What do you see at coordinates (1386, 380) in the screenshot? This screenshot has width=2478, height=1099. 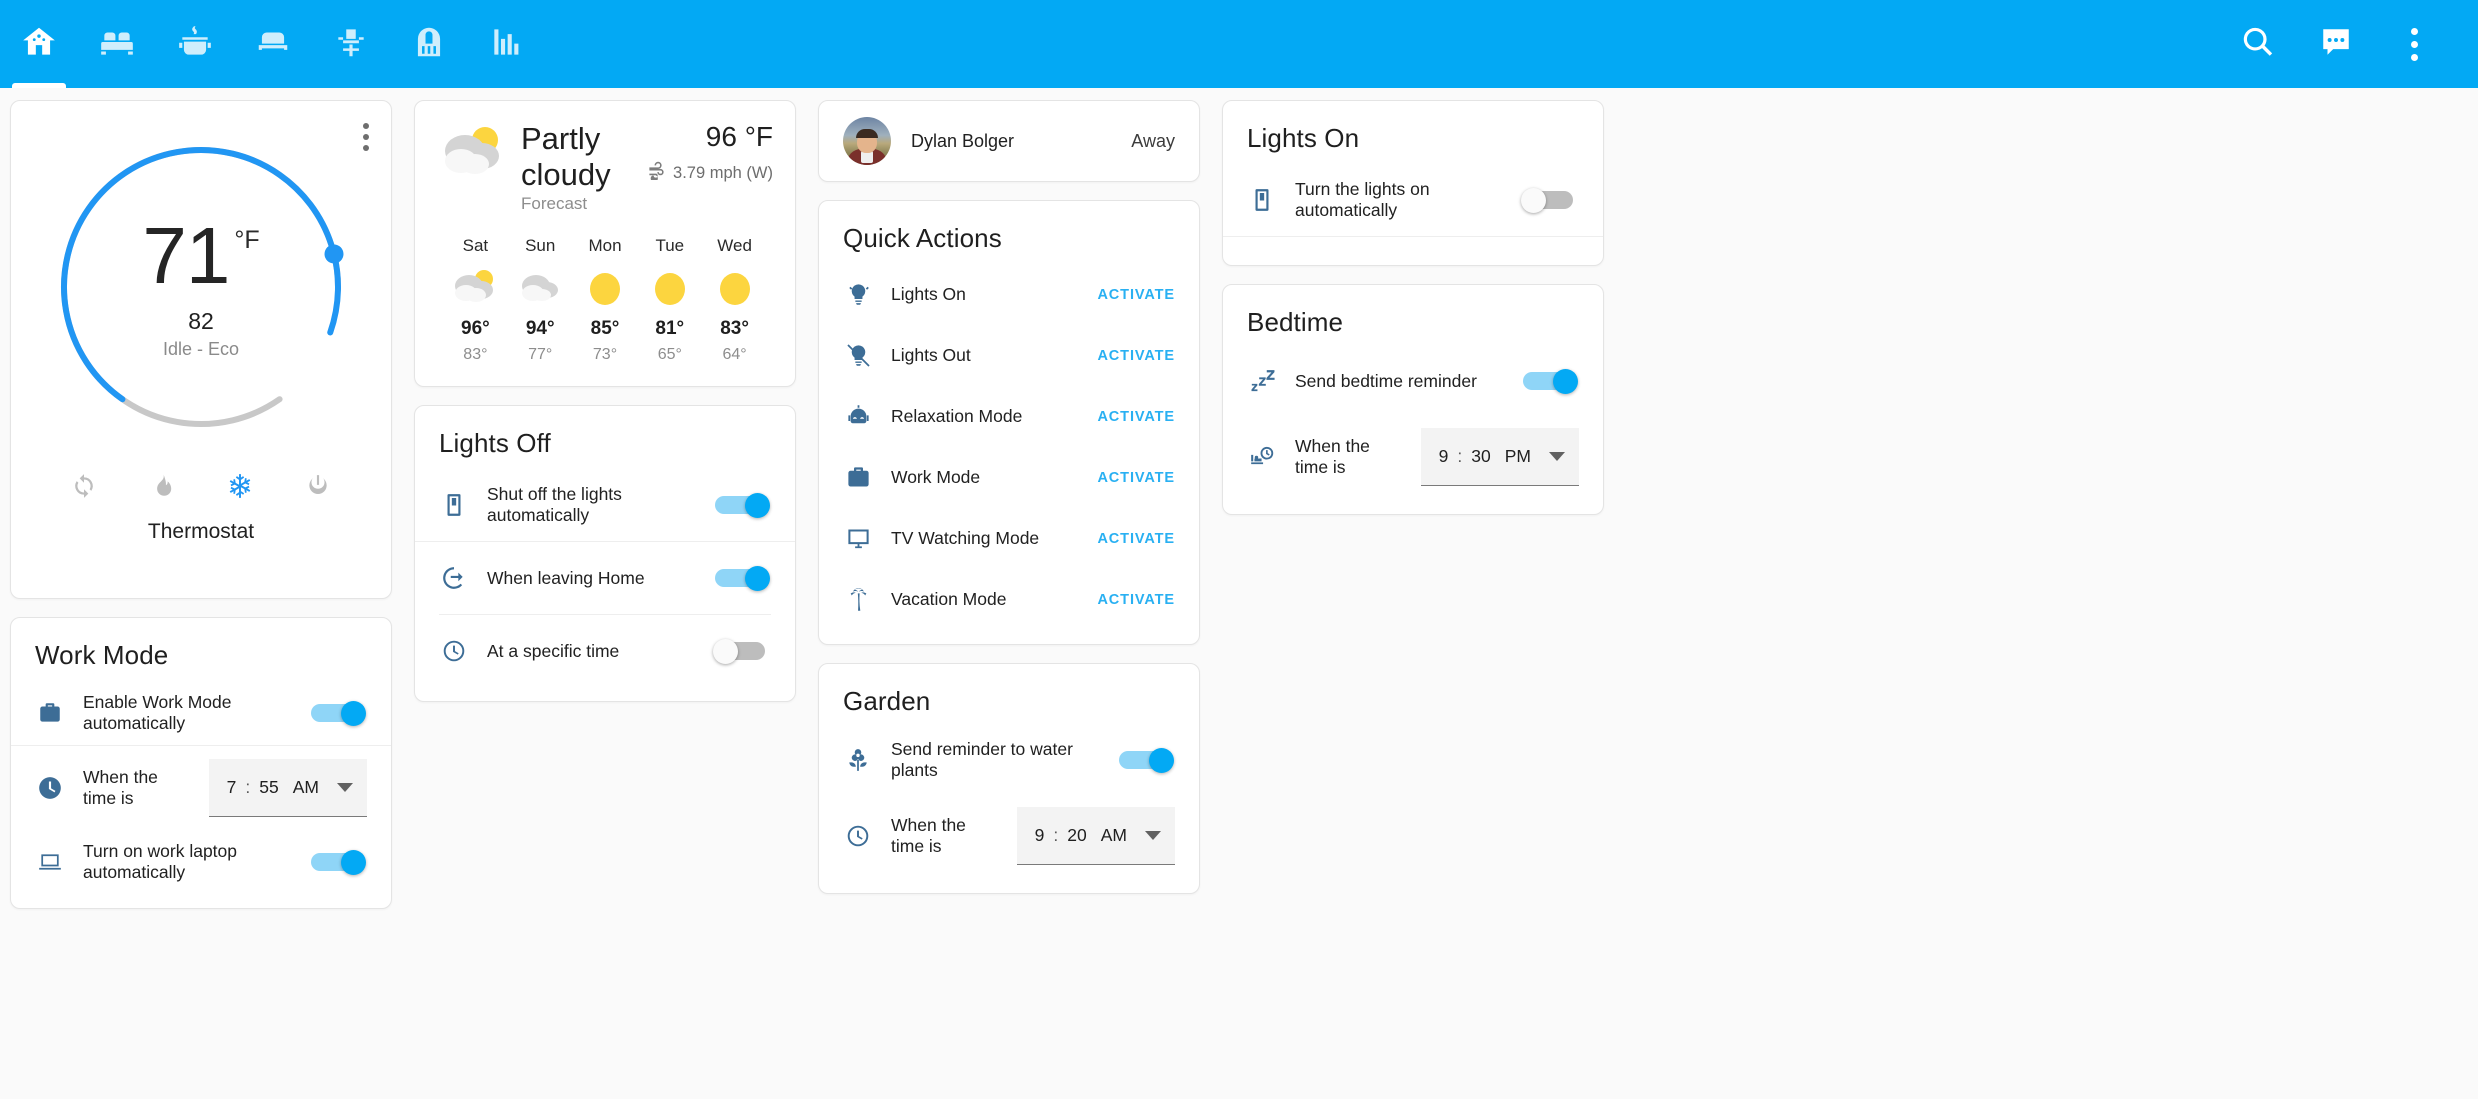 I see `bedtime-reminder-label: Send bedtime reminder` at bounding box center [1386, 380].